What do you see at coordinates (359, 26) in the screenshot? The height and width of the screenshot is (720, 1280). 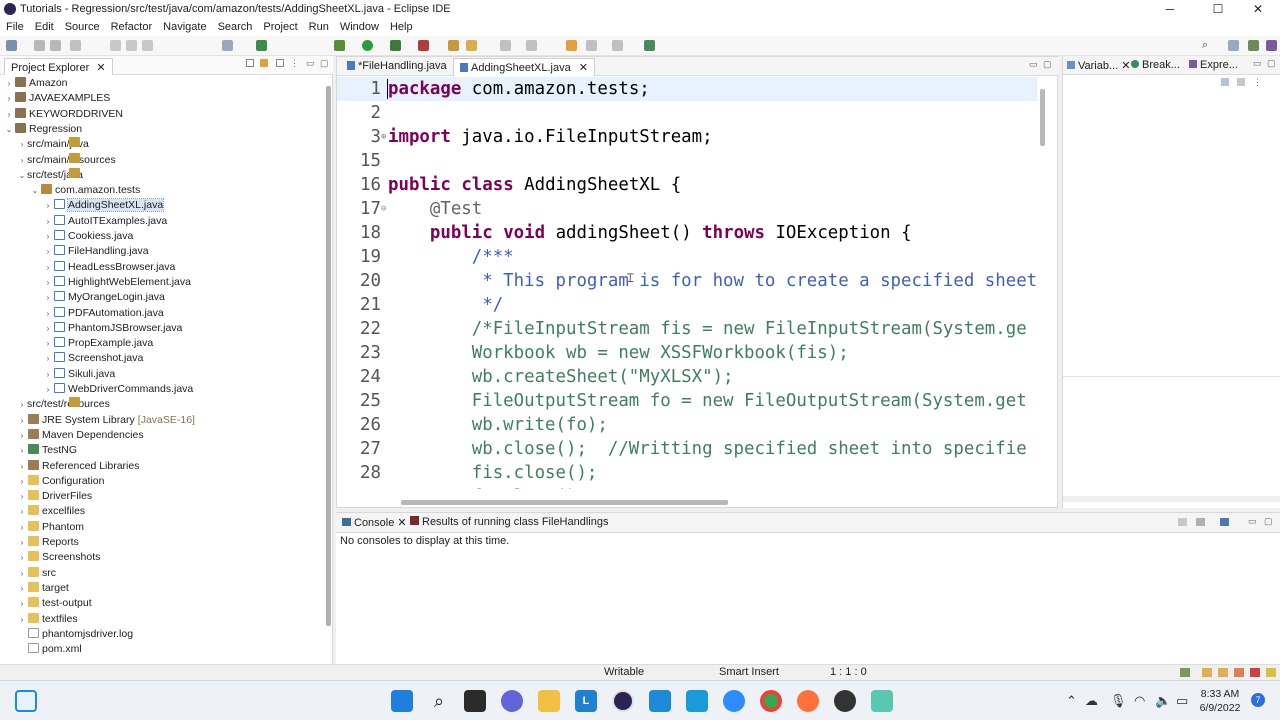 I see `menu-window: Window` at bounding box center [359, 26].